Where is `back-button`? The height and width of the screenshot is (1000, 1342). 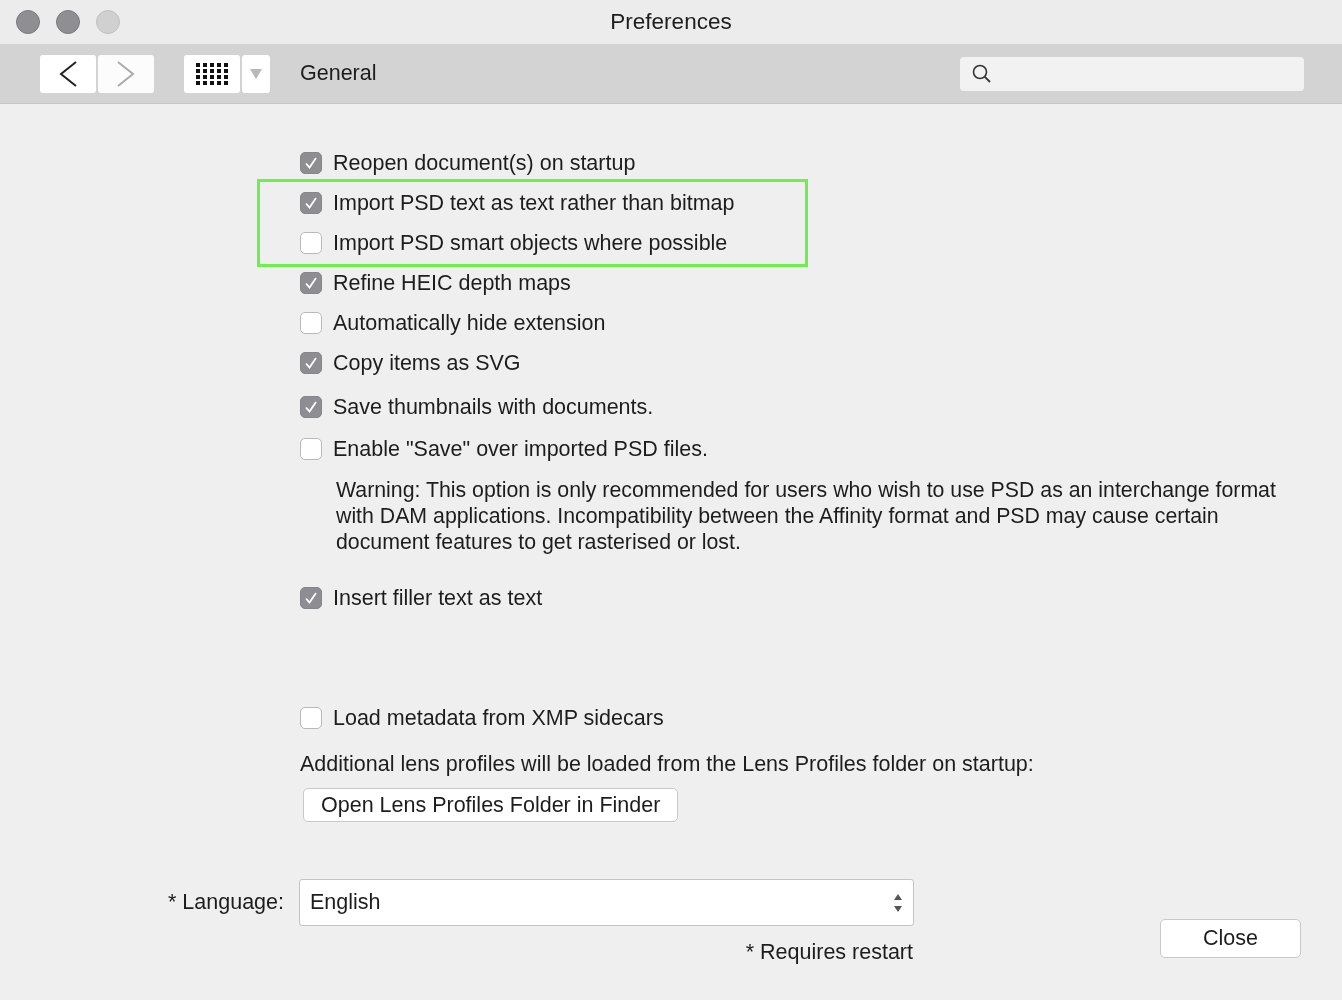 back-button is located at coordinates (68, 73).